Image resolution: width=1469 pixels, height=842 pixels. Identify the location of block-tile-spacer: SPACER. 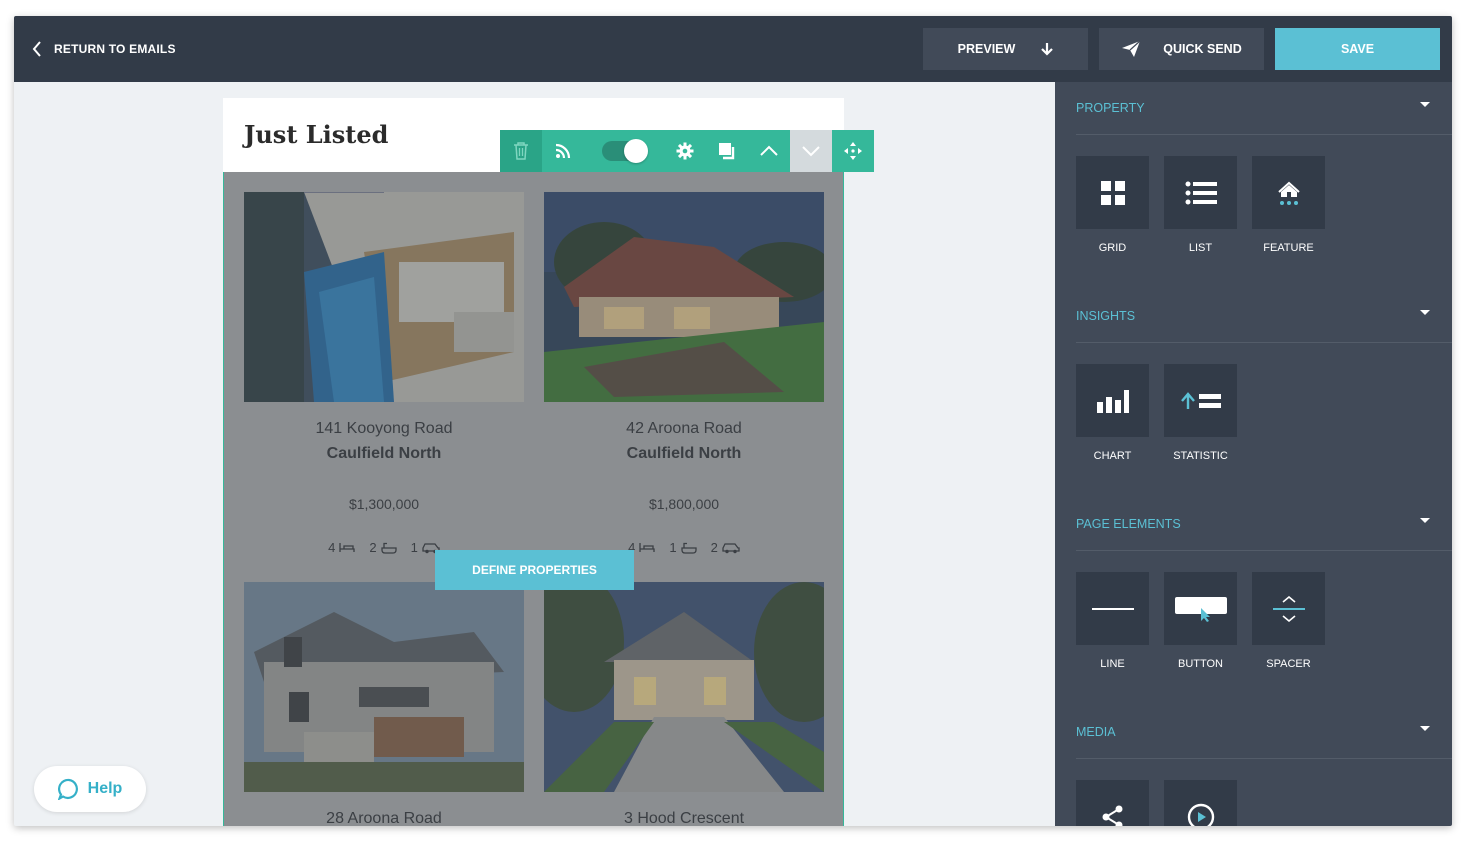
(1288, 621).